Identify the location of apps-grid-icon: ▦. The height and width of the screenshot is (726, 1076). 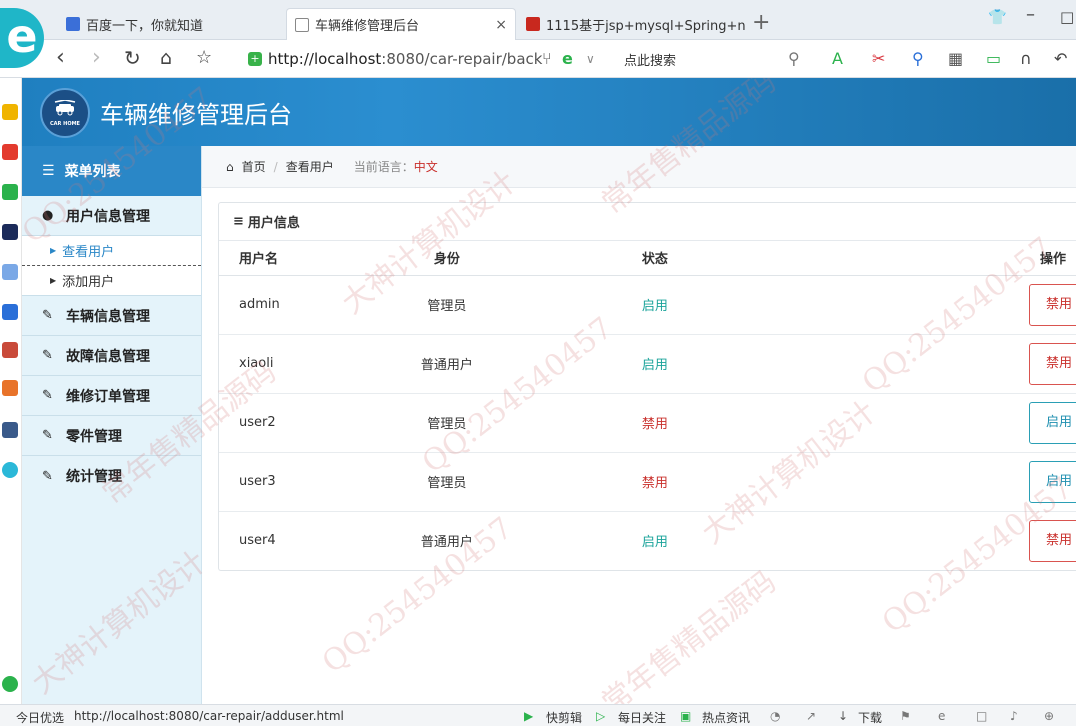
(955, 59).